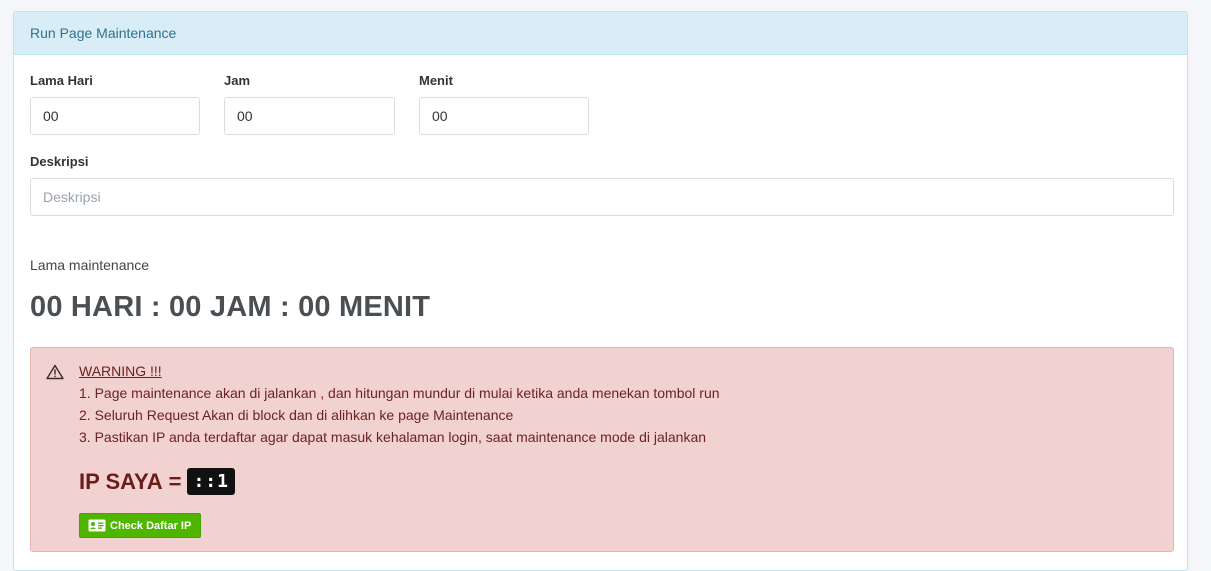 The width and height of the screenshot is (1211, 571). Describe the element at coordinates (121, 481) in the screenshot. I see `ip-label: IP SAYA` at that location.